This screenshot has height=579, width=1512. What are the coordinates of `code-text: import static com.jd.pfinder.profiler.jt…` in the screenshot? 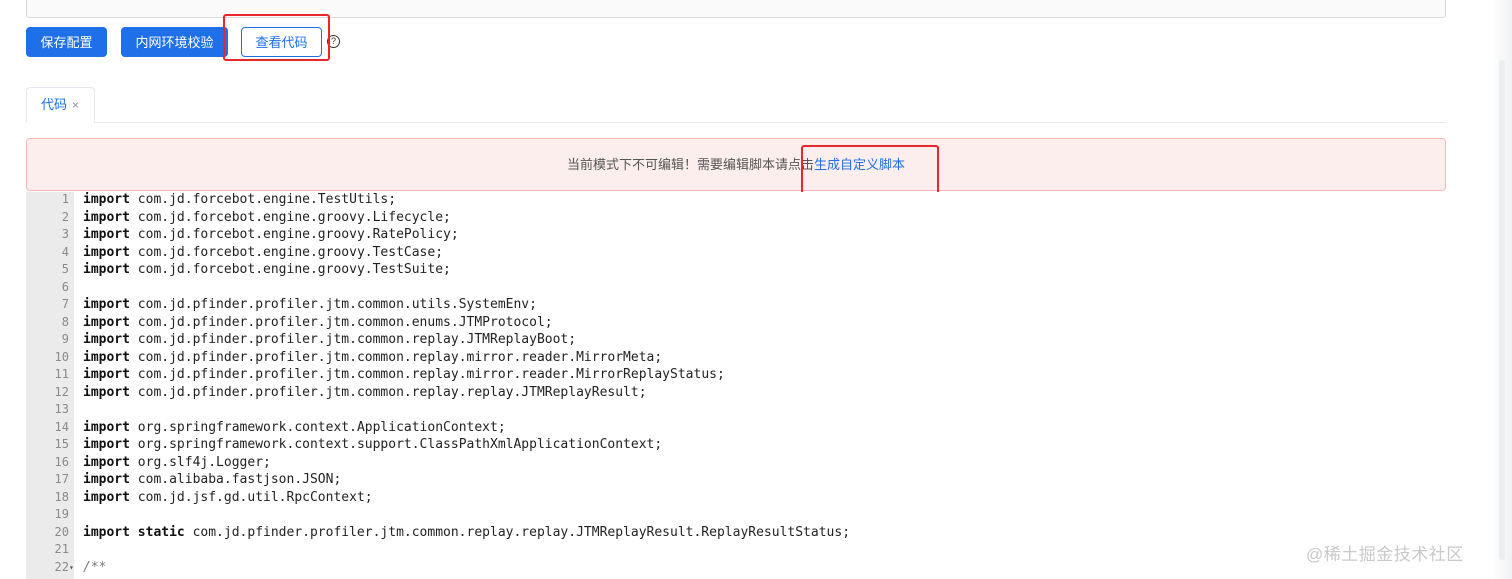 It's located at (466, 533).